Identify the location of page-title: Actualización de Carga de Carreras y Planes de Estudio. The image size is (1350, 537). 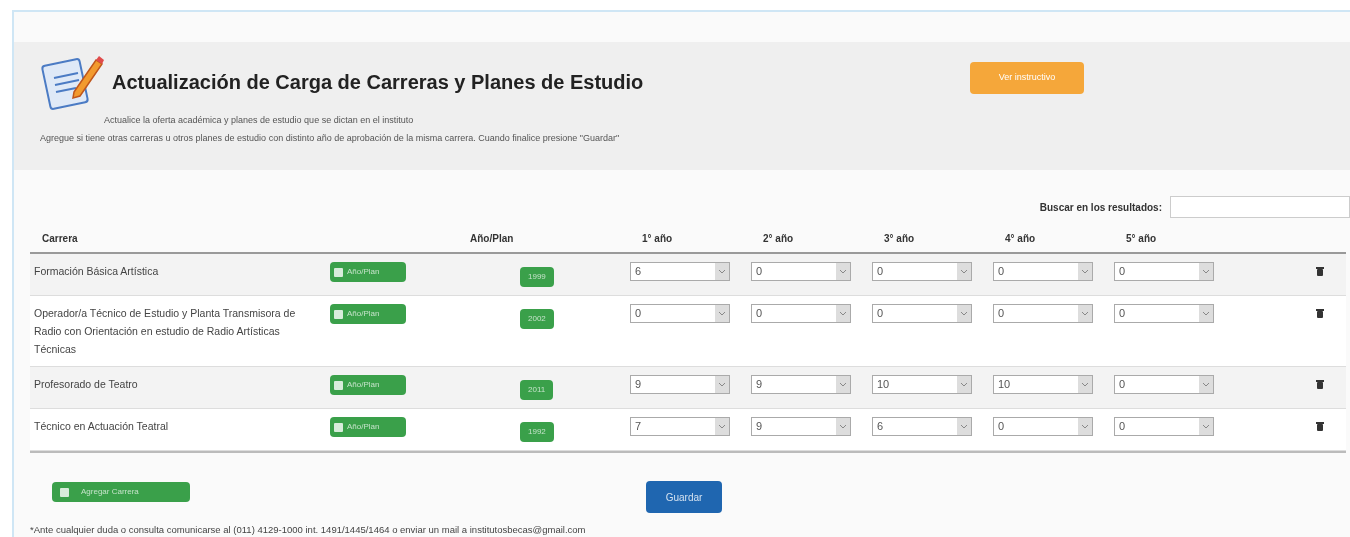
(378, 82).